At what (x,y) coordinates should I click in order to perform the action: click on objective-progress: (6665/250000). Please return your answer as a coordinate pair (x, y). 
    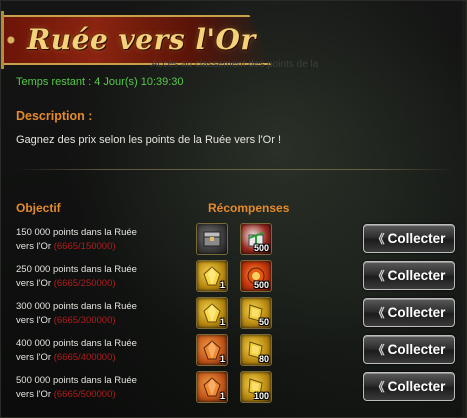
    Looking at the image, I should click on (84, 283).